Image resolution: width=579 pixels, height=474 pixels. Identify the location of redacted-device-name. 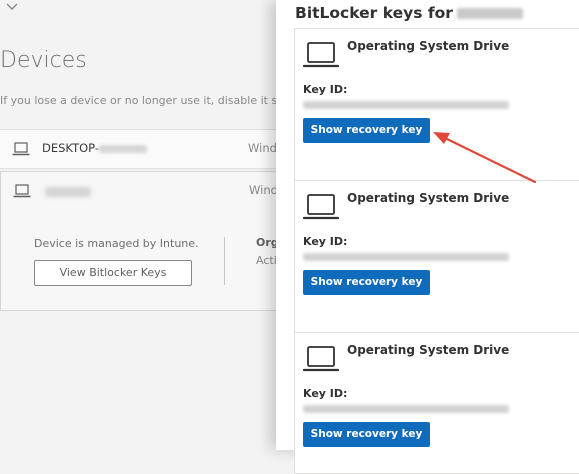
(68, 192).